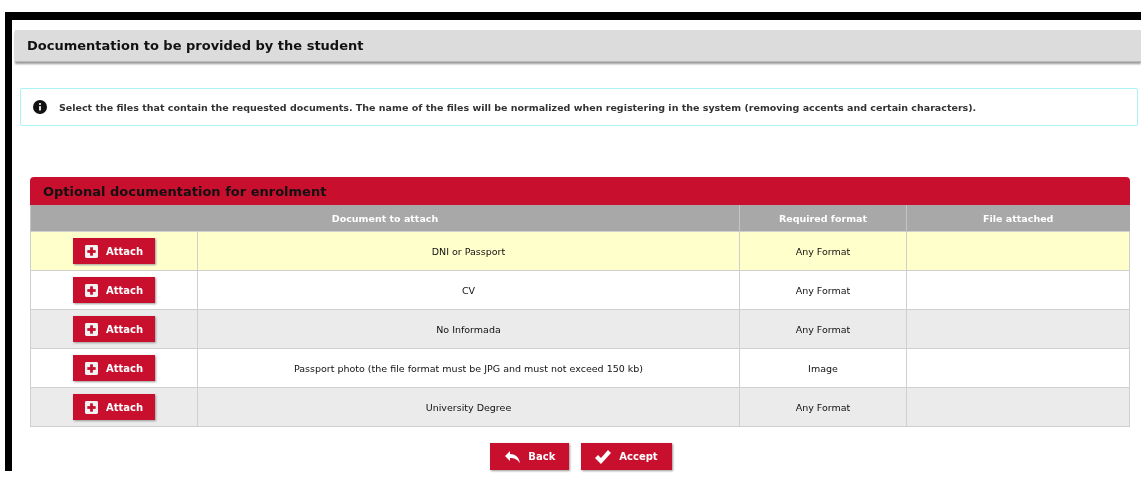 The image size is (1141, 479). Describe the element at coordinates (823, 368) in the screenshot. I see `table-cell: Image` at that location.